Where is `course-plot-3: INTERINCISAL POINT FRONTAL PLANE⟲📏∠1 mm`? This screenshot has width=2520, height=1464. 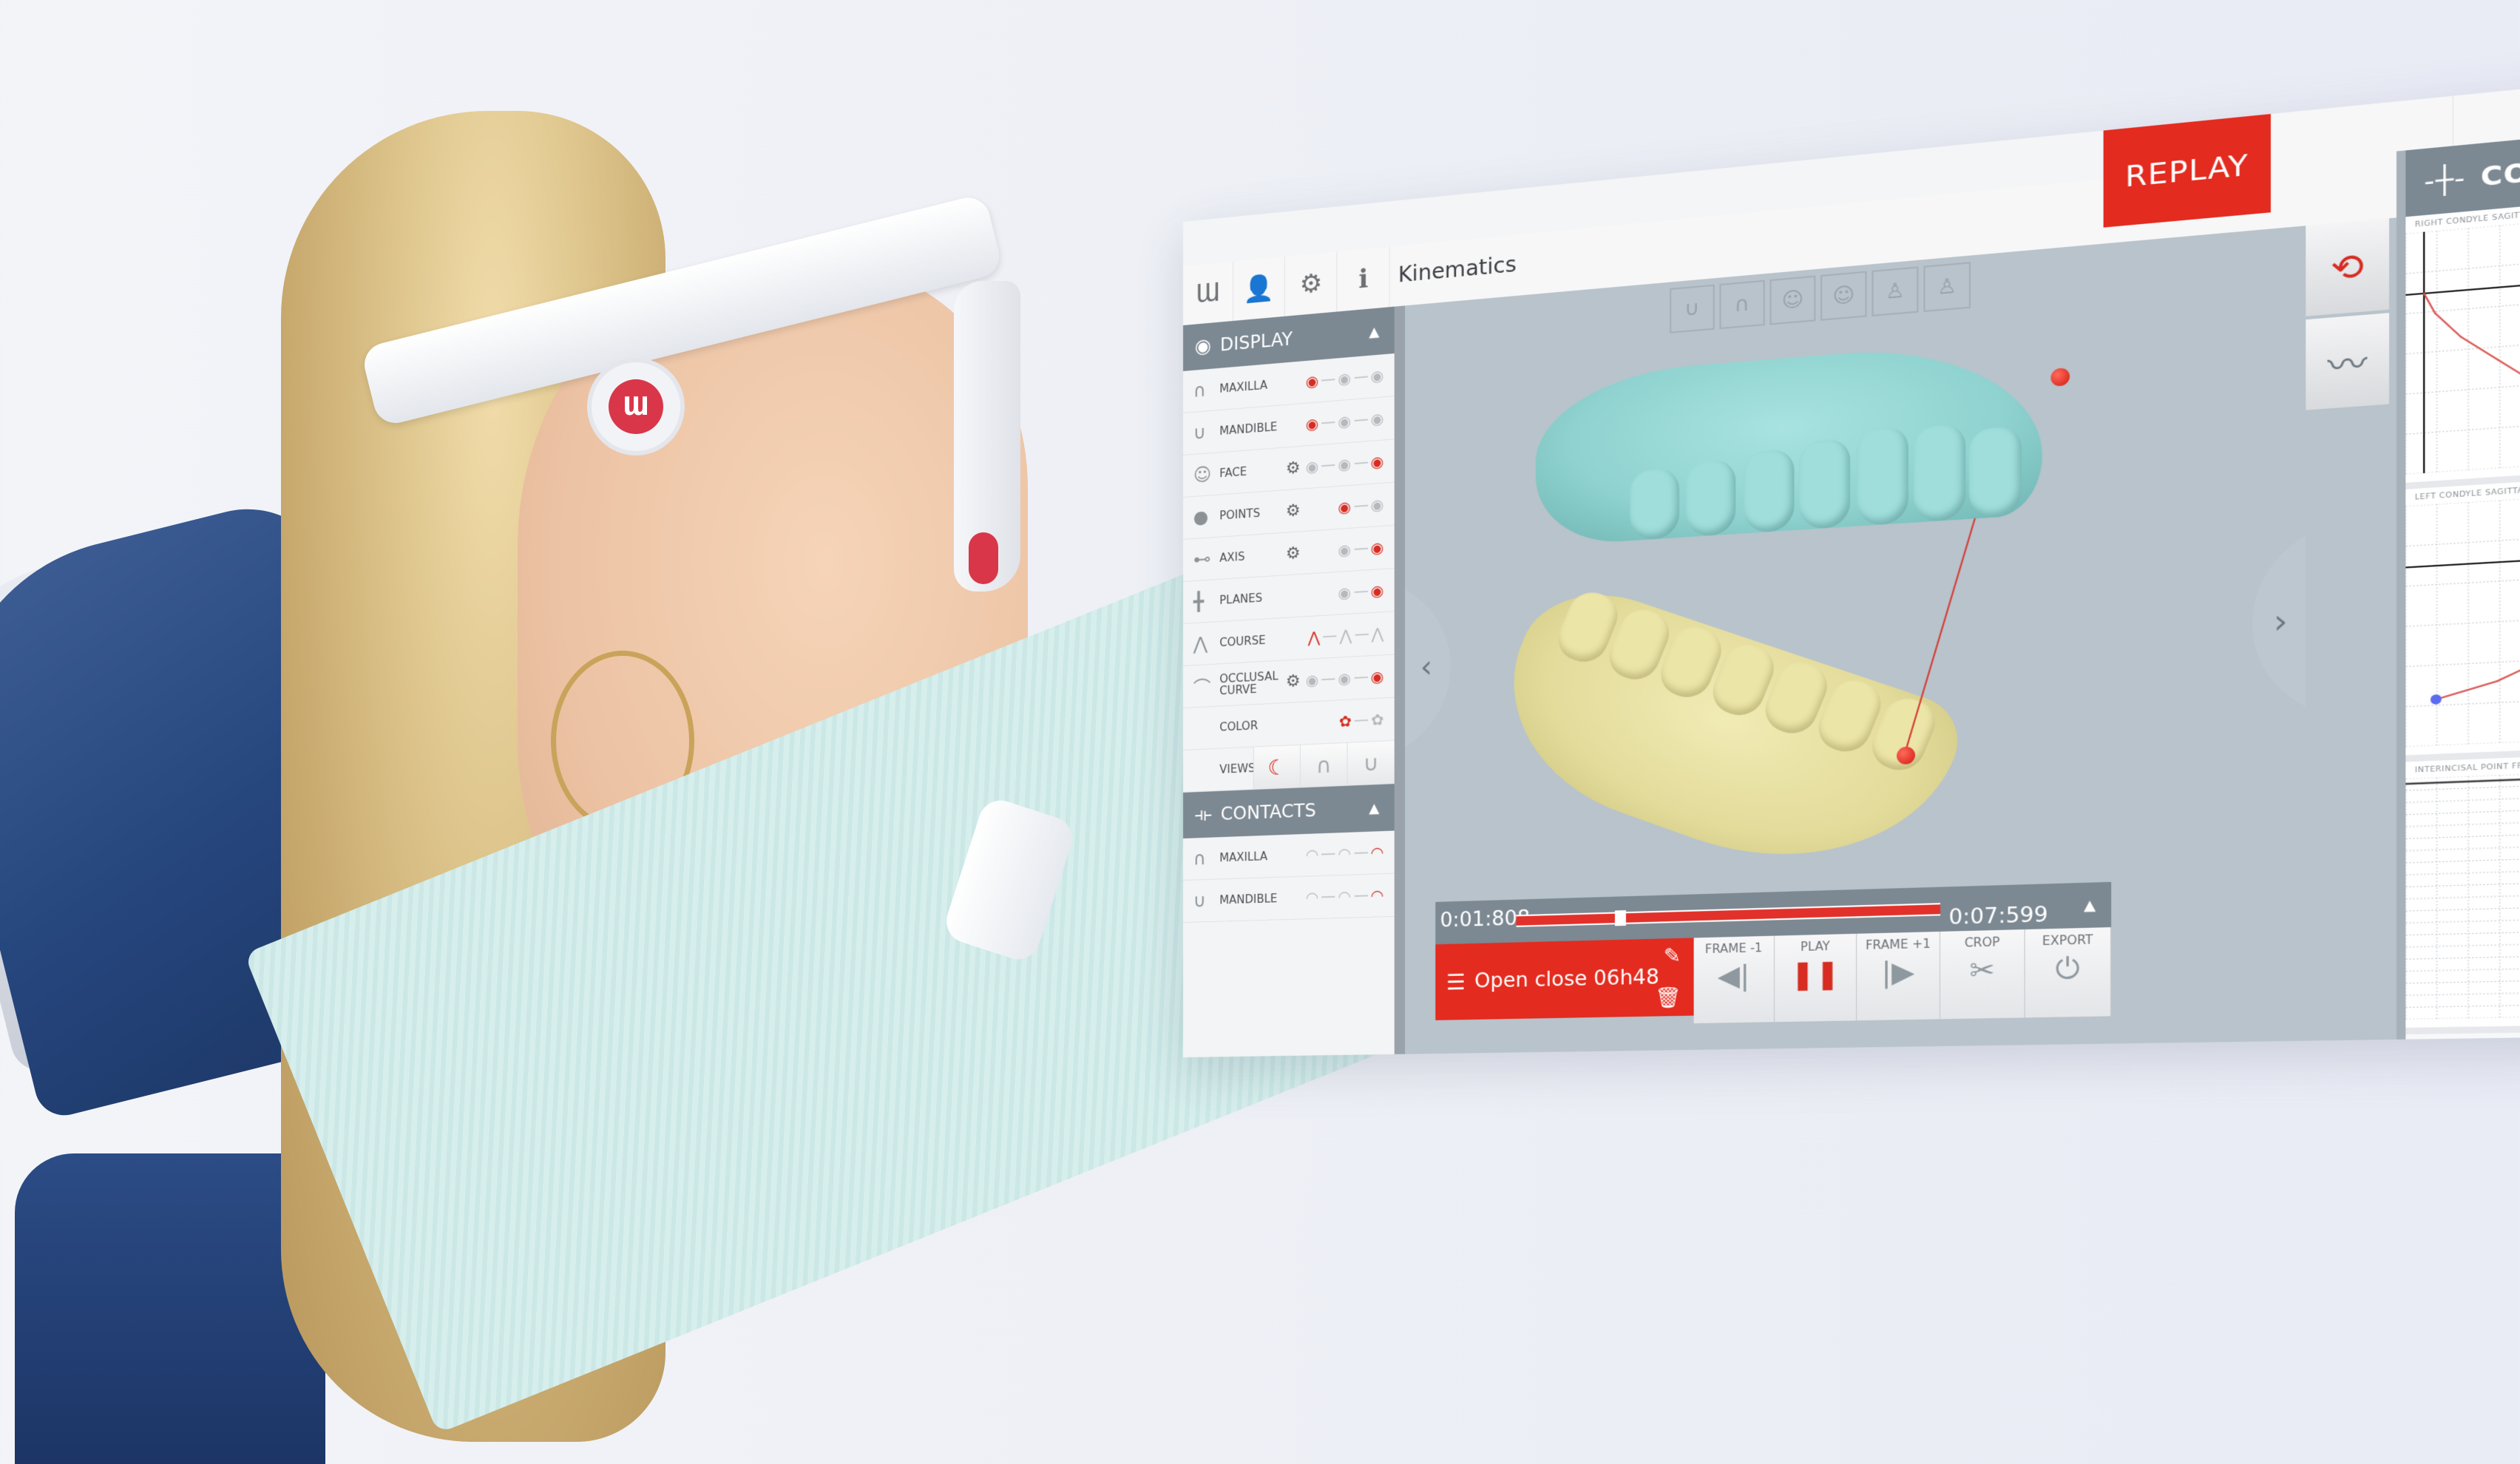 course-plot-3: INTERINCISAL POINT FRONTAL PLANE⟲📏∠1 mm is located at coordinates (2462, 890).